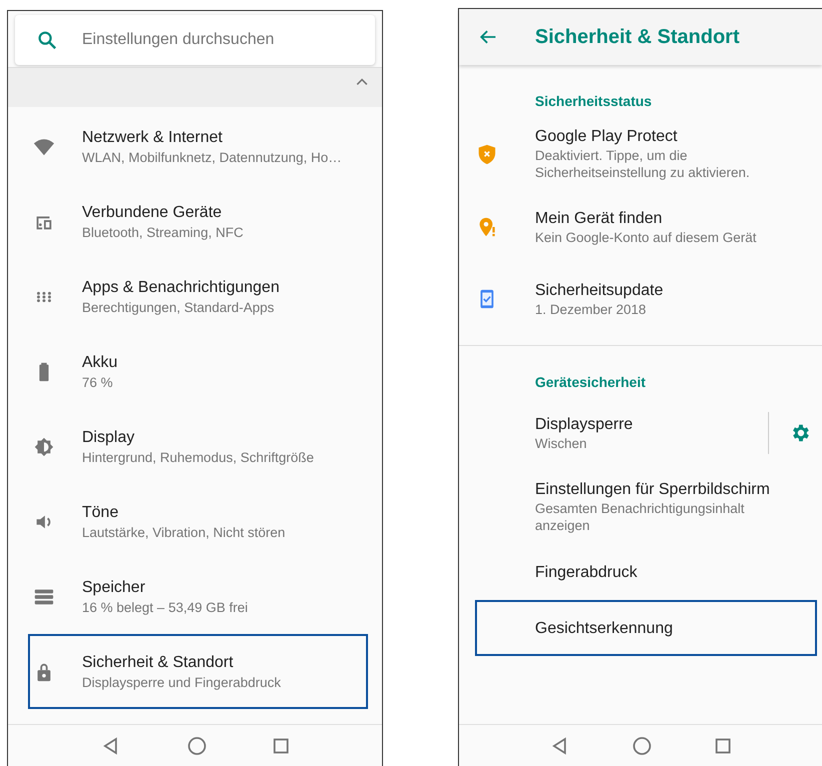 The height and width of the screenshot is (766, 822). I want to click on item-title: Netzwerk & Internet, so click(153, 138).